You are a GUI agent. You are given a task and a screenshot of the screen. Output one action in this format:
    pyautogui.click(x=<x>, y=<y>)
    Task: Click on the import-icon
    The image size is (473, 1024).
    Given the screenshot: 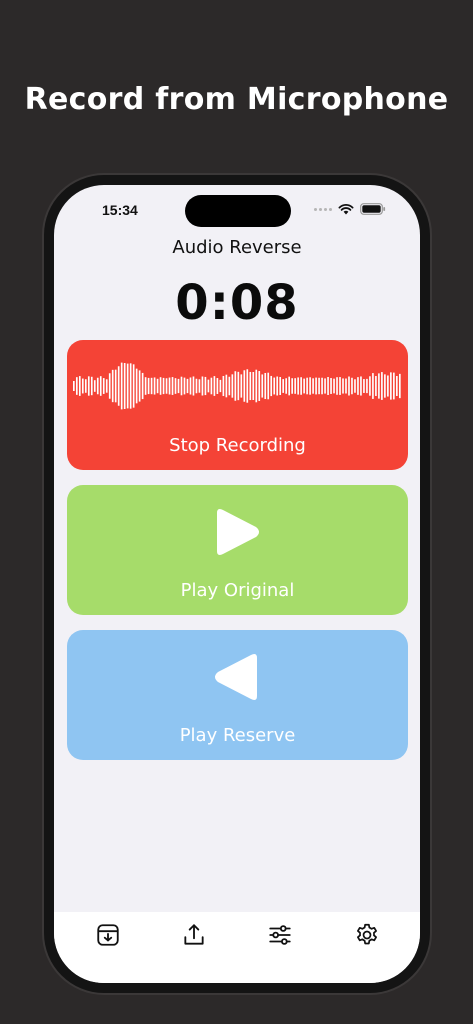 What is the action you would take?
    pyautogui.click(x=108, y=935)
    